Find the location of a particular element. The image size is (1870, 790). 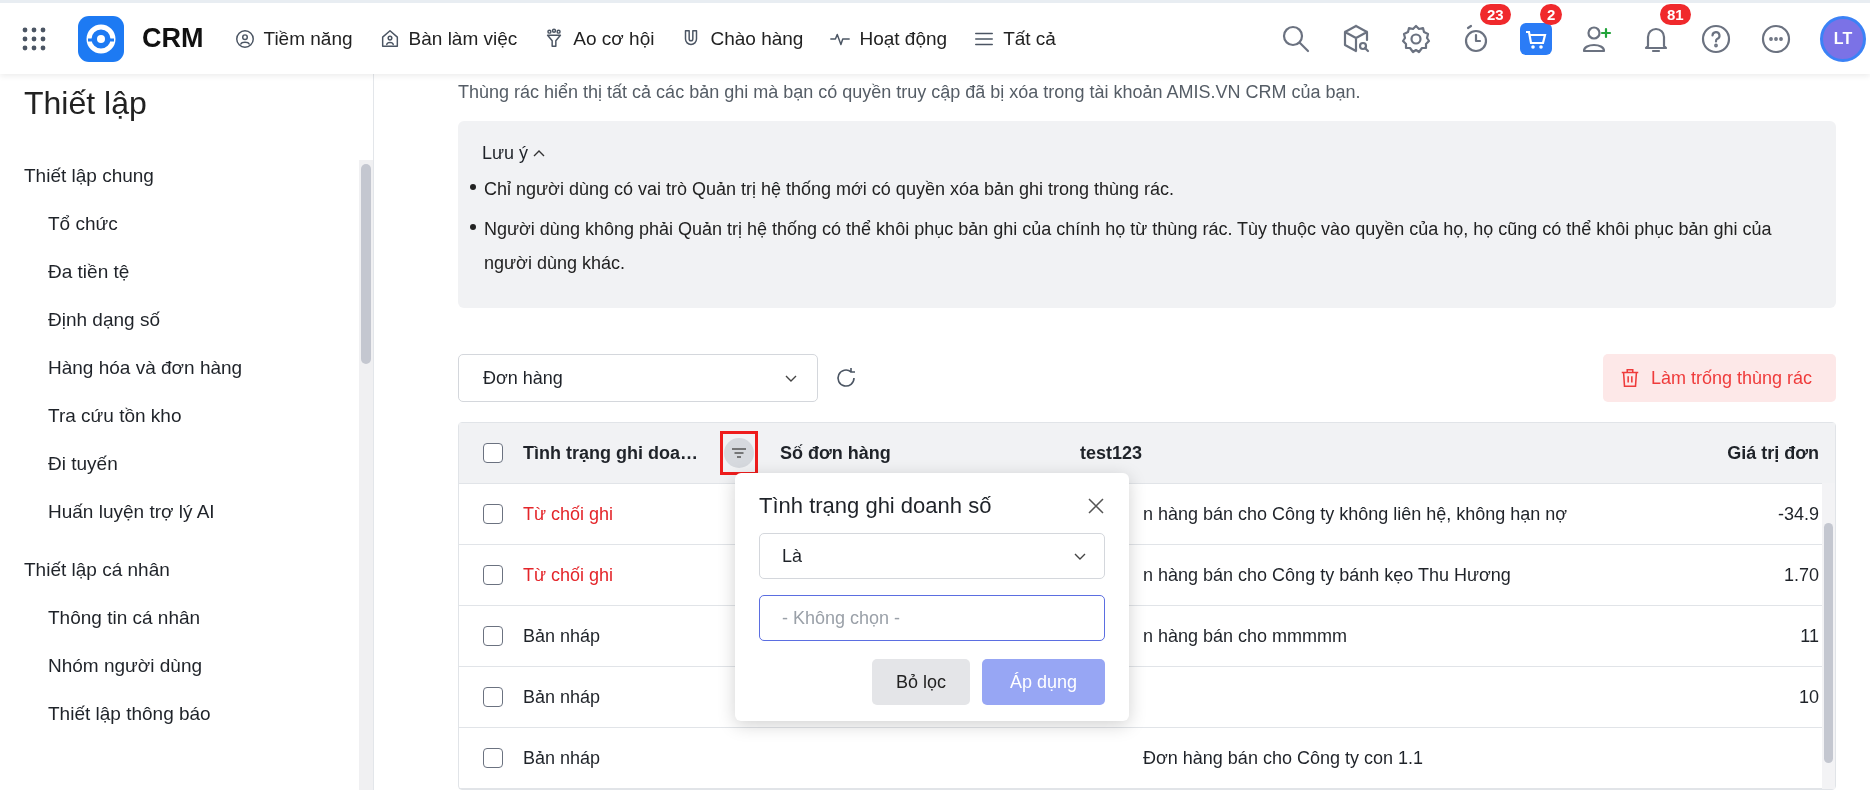

refresh-icon is located at coordinates (846, 378).